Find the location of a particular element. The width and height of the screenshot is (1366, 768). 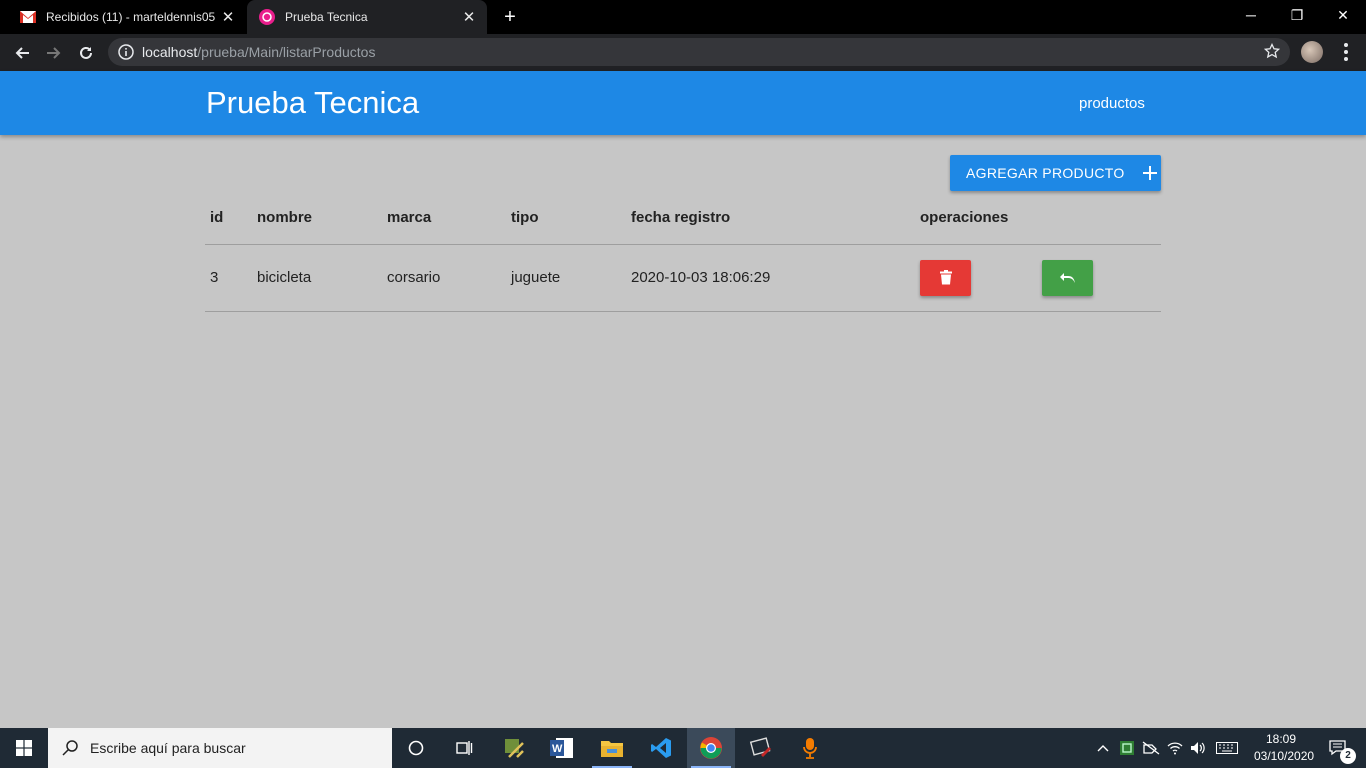

brand-title: Prueba Tecnica is located at coordinates (312, 103).